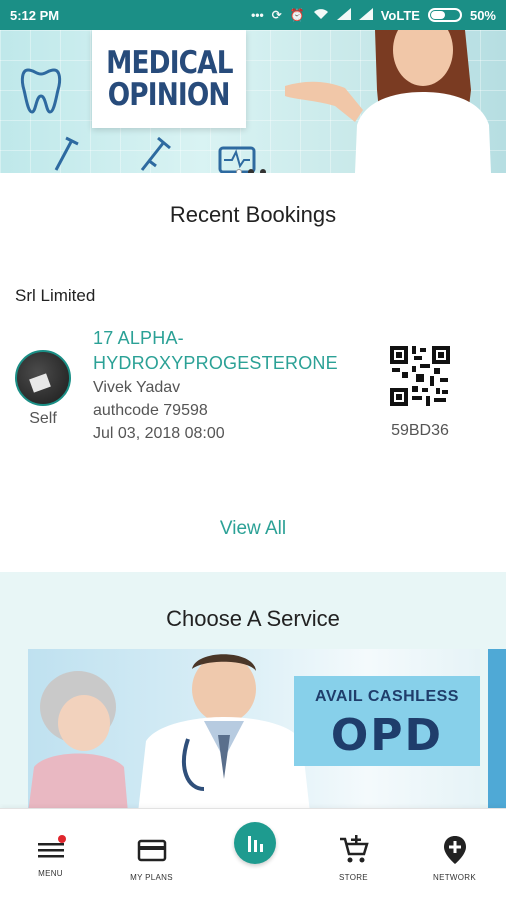 This screenshot has width=506, height=900. I want to click on choose-service-title: Choose A Service, so click(253, 618).